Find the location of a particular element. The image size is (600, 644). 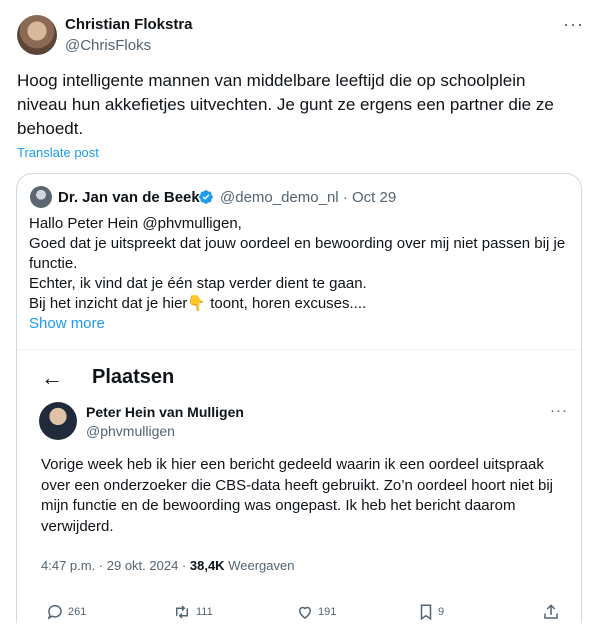

heart-icon is located at coordinates (305, 612).